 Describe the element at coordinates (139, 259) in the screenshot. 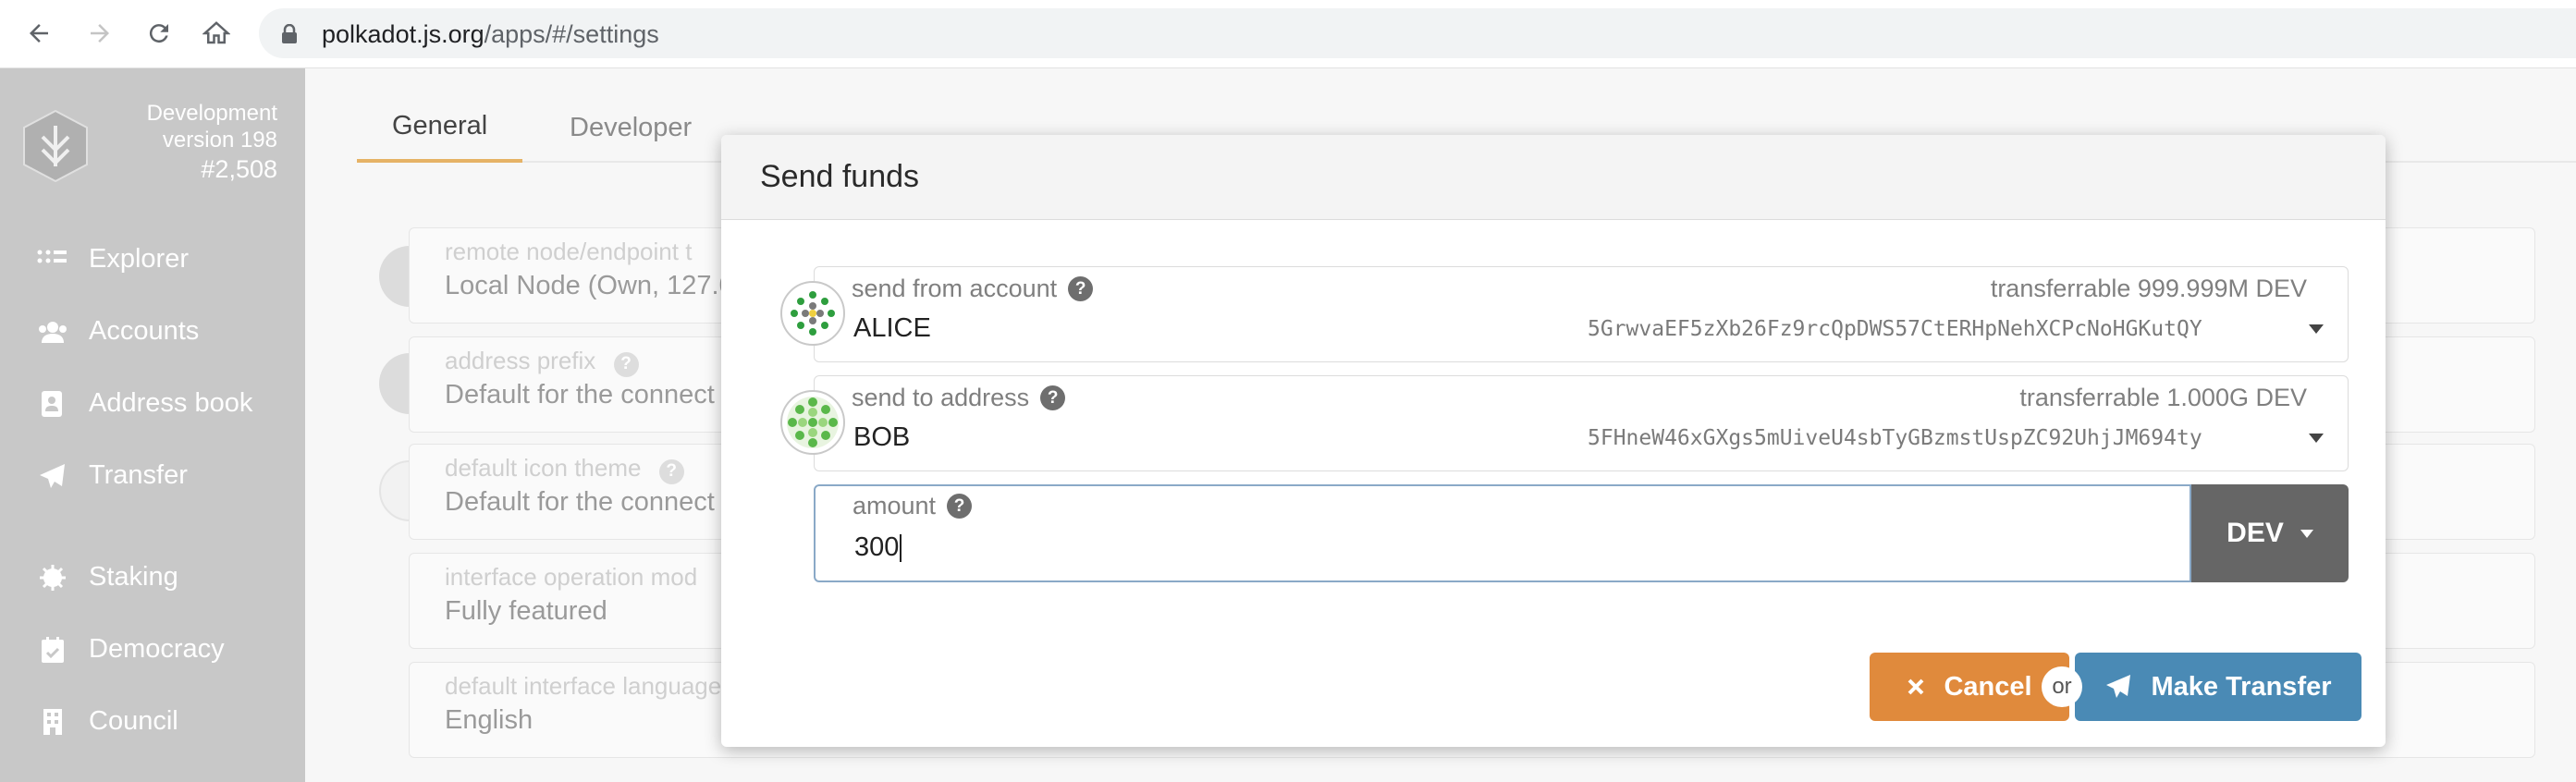

I see `sidebar-item-label: Explorer` at that location.